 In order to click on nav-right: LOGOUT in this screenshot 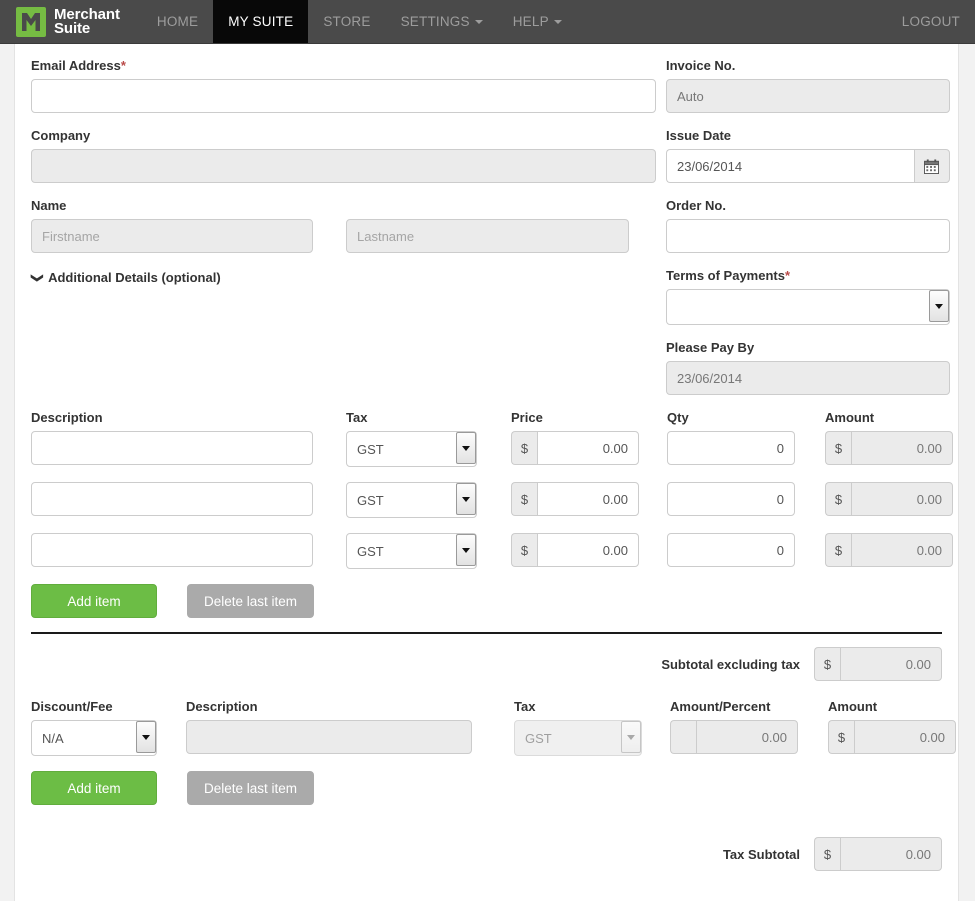, I will do `click(931, 21)`.